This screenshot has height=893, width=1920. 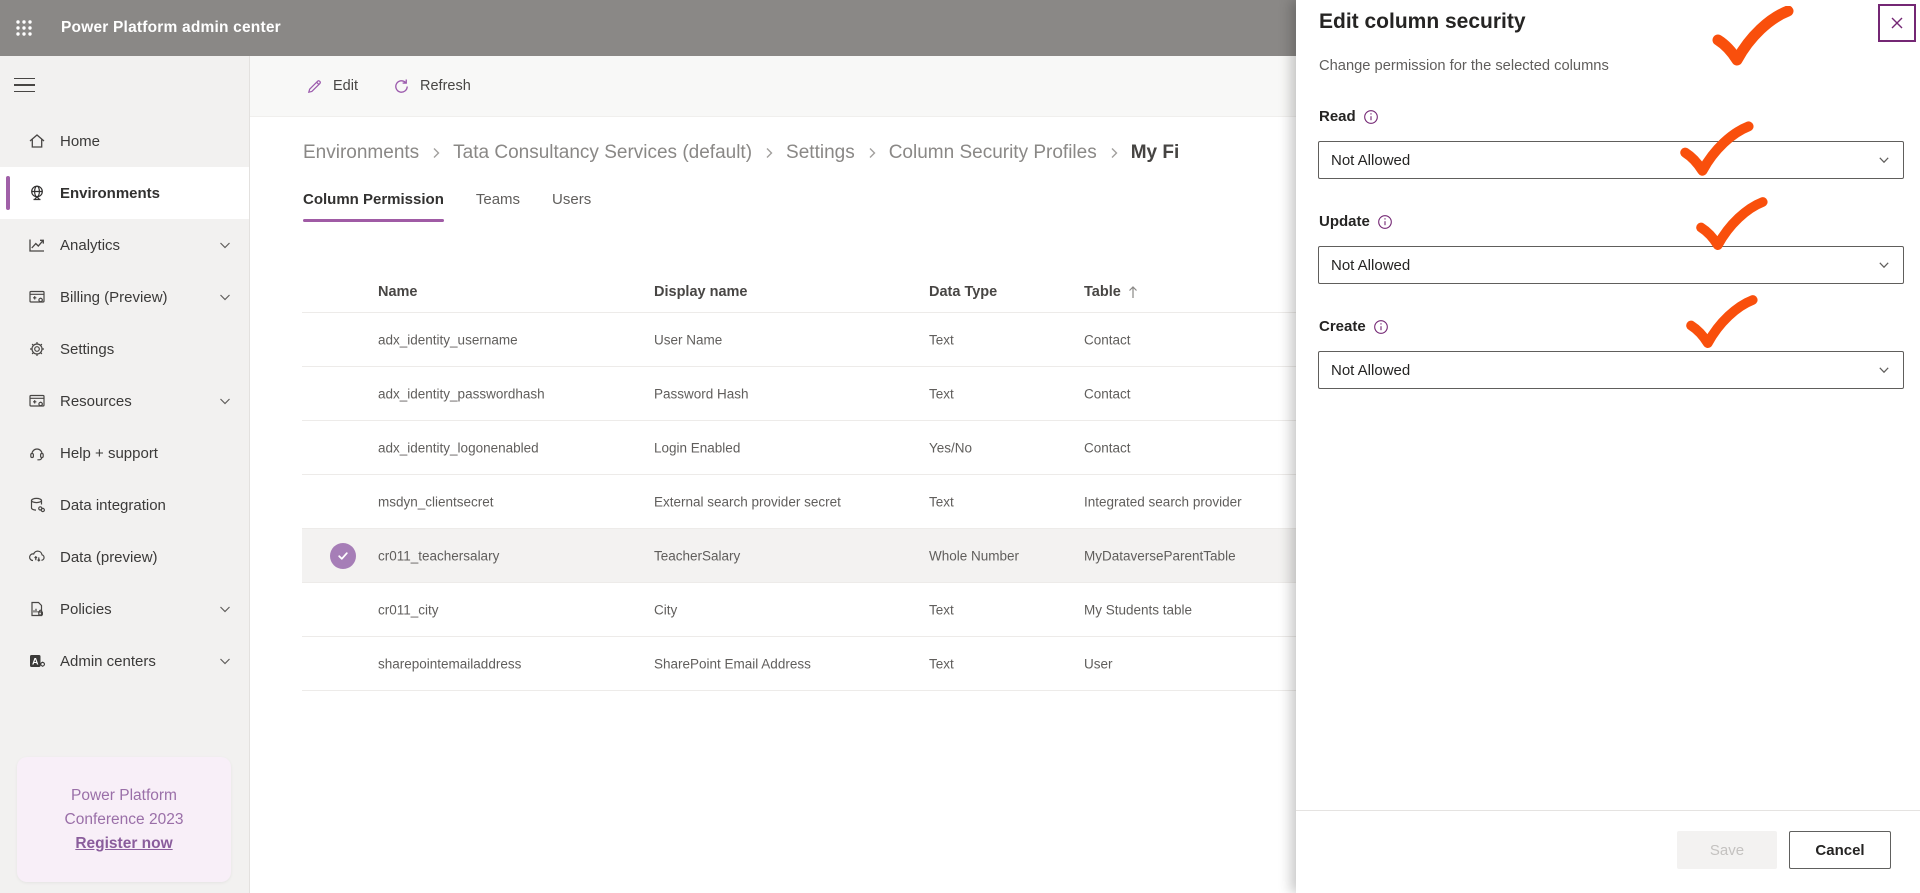 What do you see at coordinates (1098, 663) in the screenshot?
I see `cell-table: User` at bounding box center [1098, 663].